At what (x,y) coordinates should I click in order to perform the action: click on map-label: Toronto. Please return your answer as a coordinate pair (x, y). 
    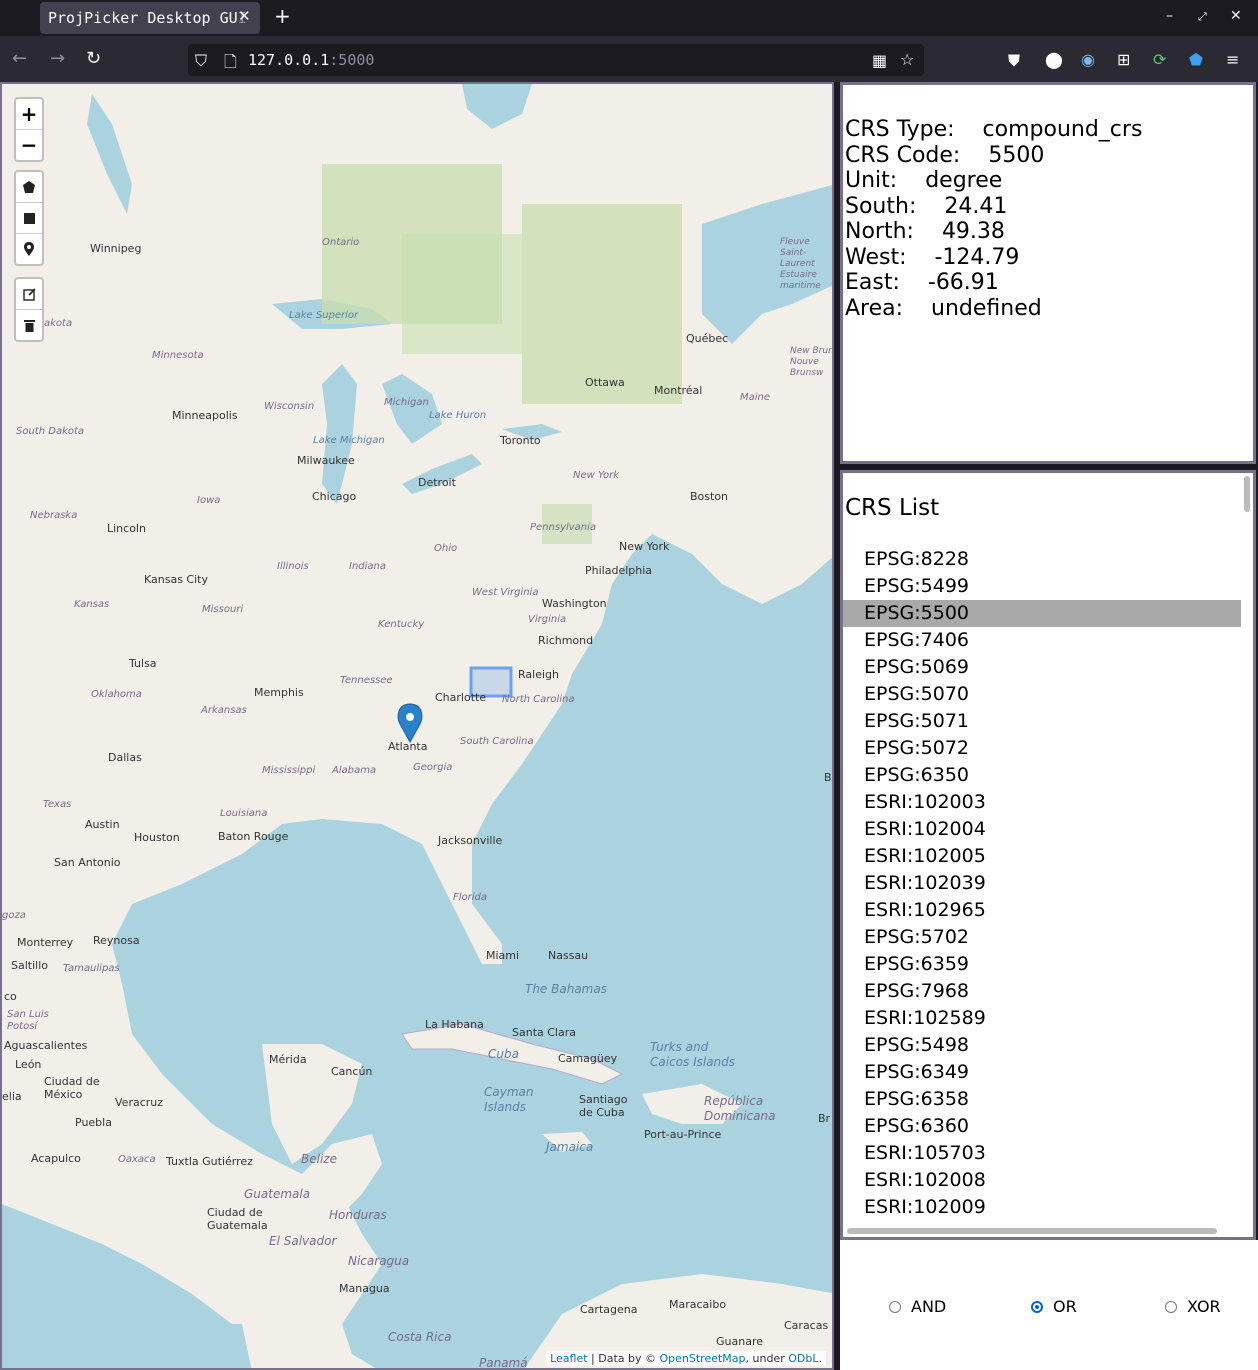
    Looking at the image, I should click on (520, 440).